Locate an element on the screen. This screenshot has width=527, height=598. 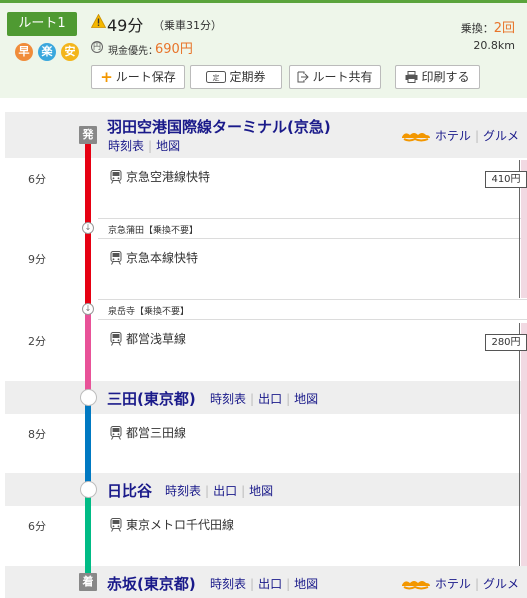
line-name: 東京メトロ千代田線 is located at coordinates (180, 525).